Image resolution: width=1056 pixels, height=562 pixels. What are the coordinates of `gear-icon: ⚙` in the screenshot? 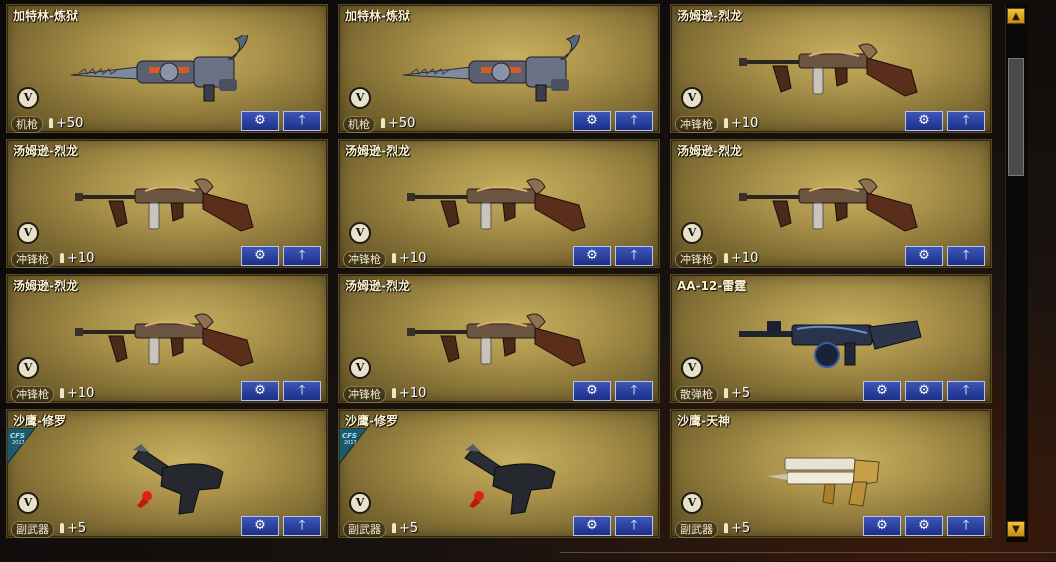 It's located at (924, 525).